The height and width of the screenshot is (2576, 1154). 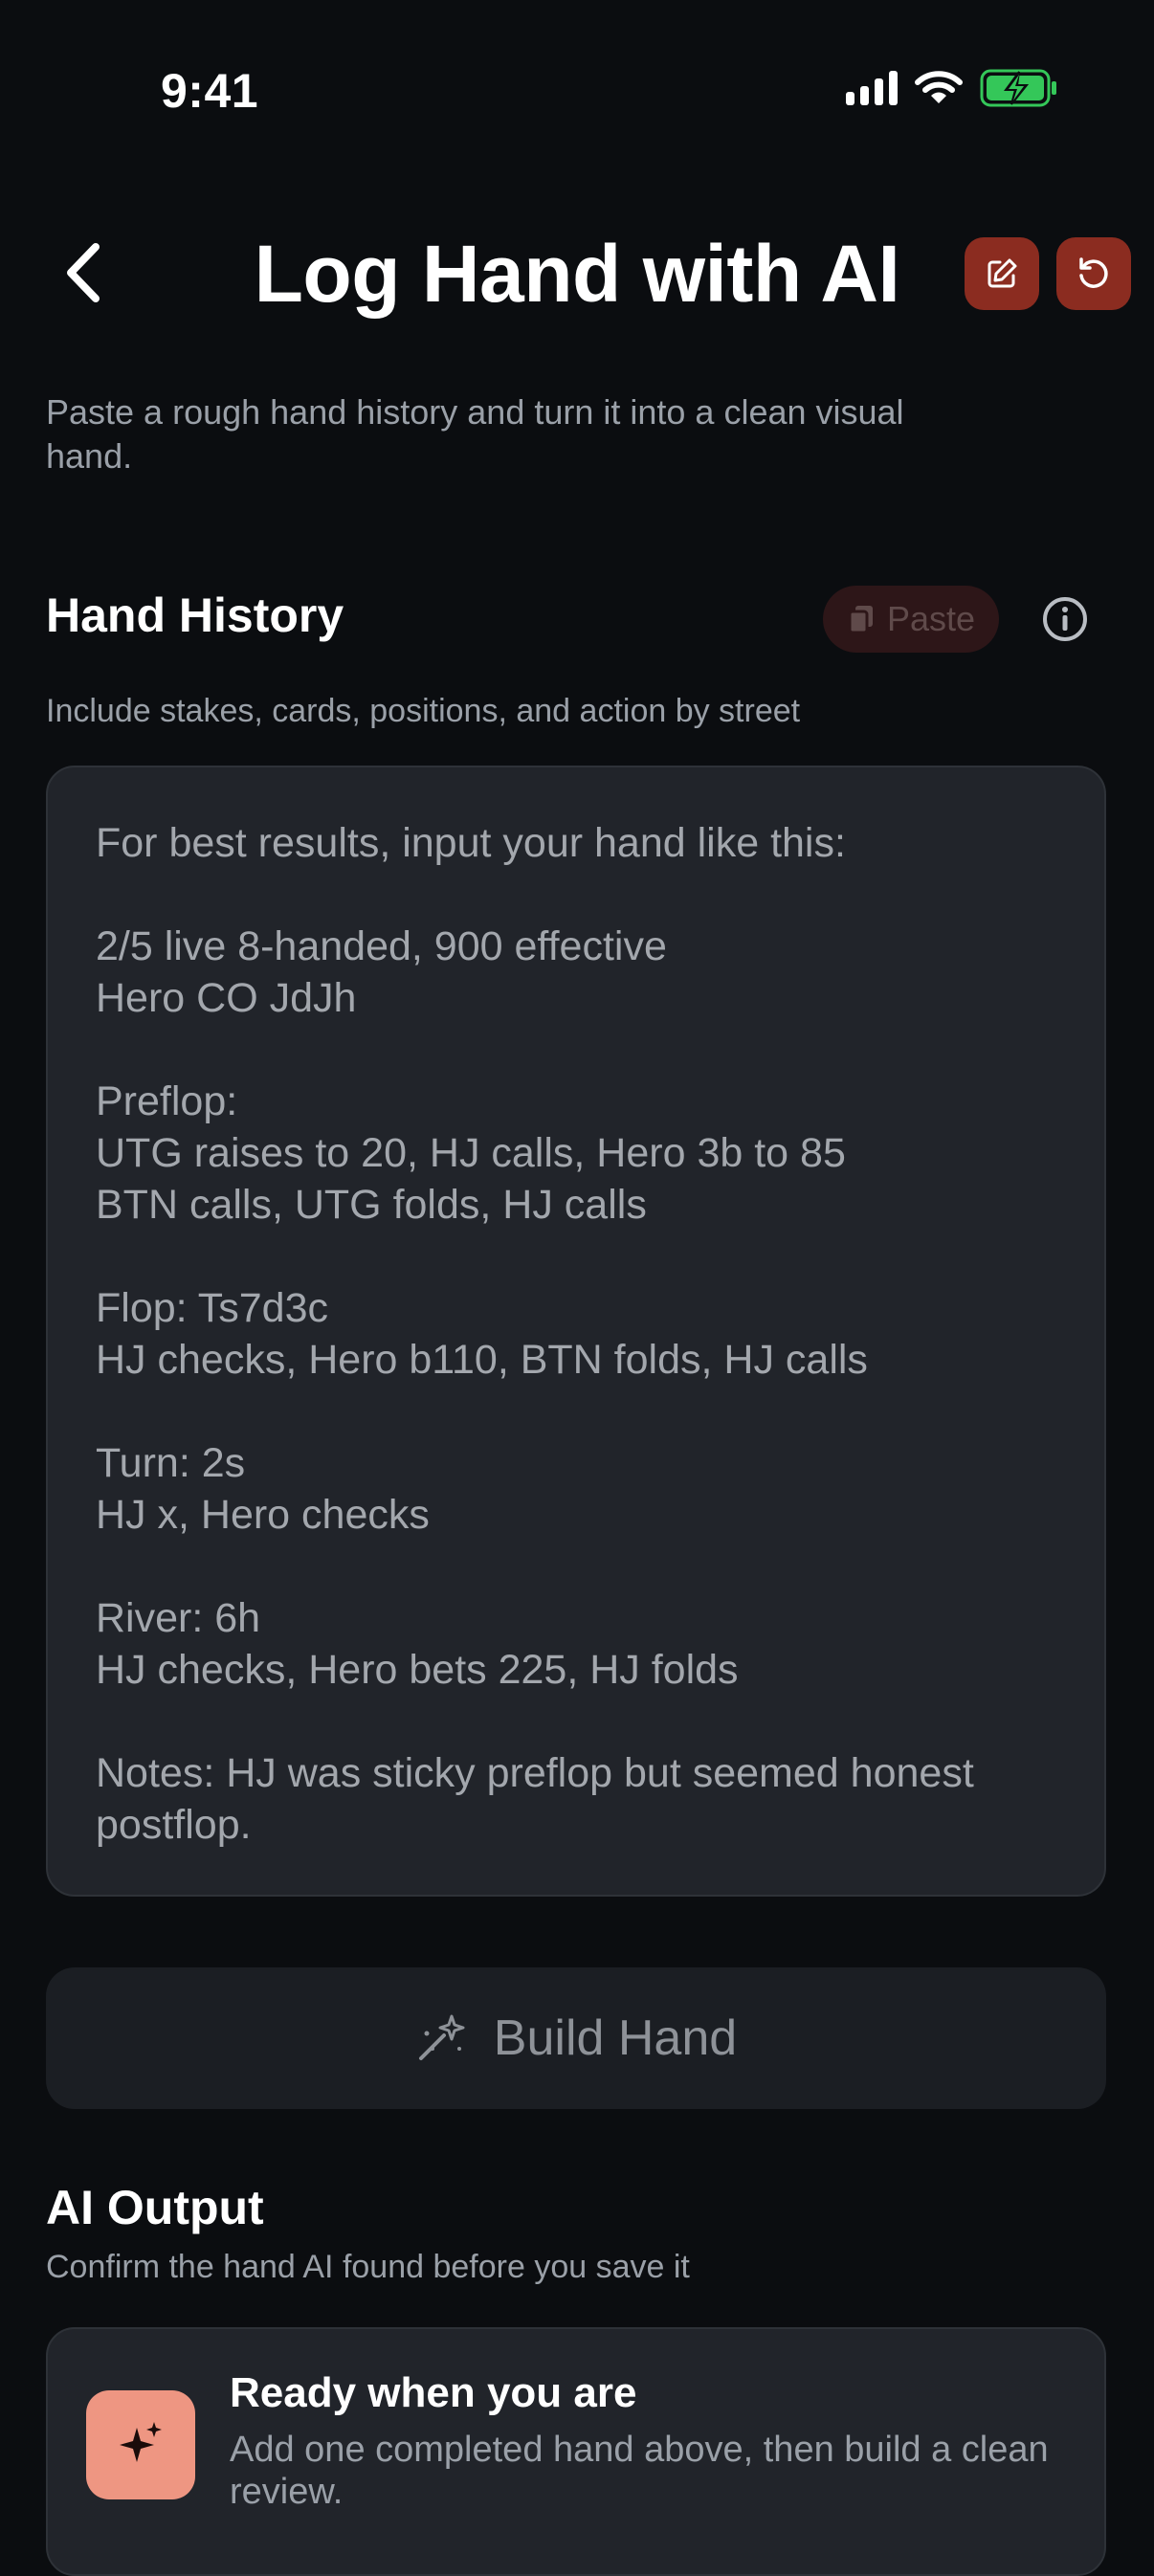 I want to click on wifi-icon, so click(x=939, y=87).